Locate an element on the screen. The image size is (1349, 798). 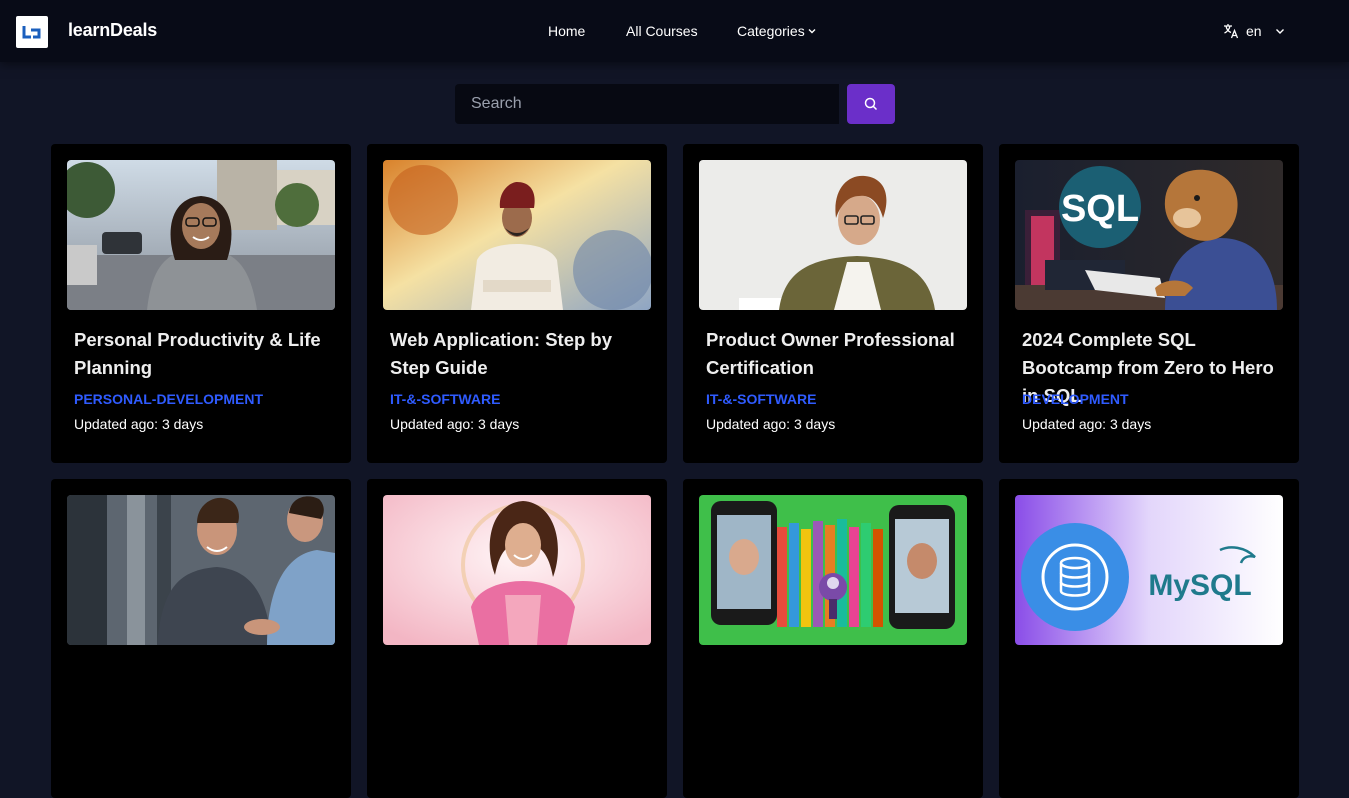
language-selector: en is located at coordinates (1254, 31).